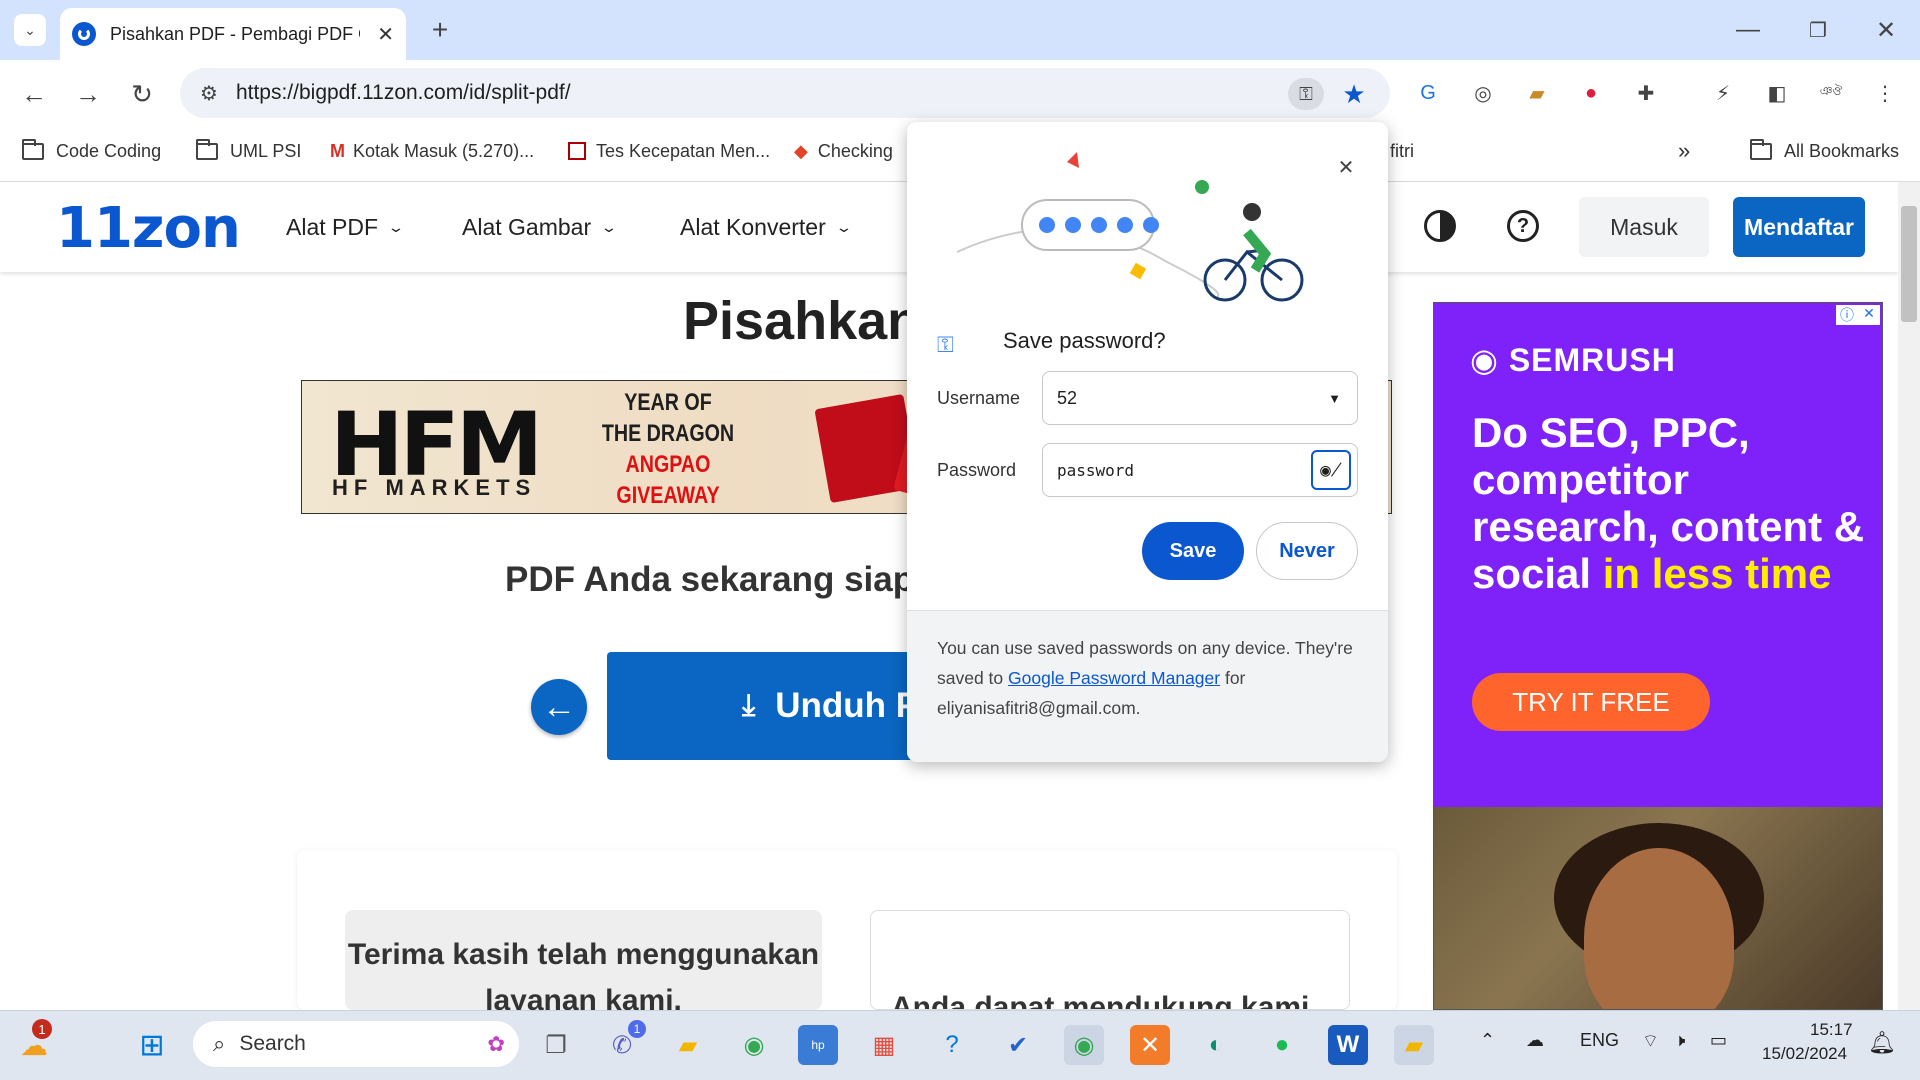 Image resolution: width=1920 pixels, height=1080 pixels. What do you see at coordinates (785, 93) in the screenshot?
I see `address-bar: ⚙ https://bigpdf.11zon.com/id/split-pdf/` at bounding box center [785, 93].